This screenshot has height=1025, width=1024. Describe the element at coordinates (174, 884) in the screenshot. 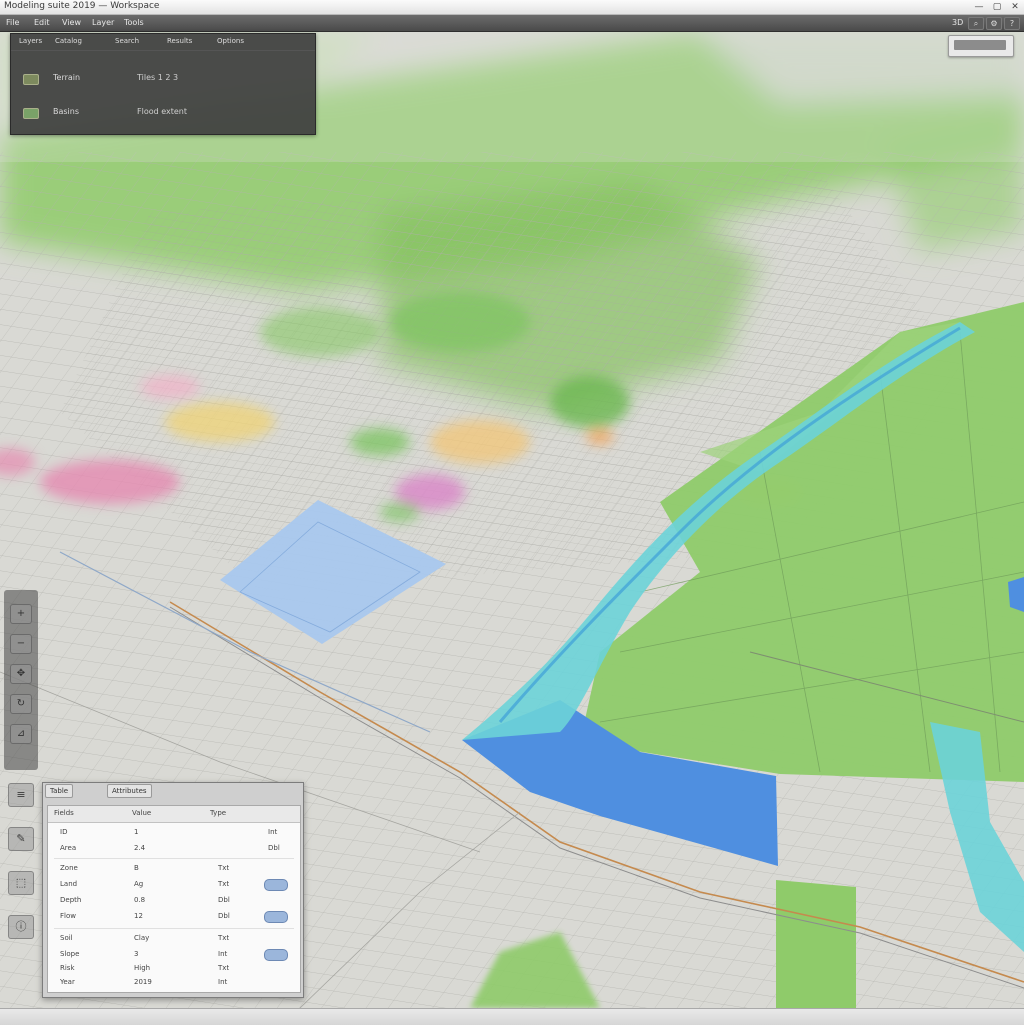

I see `table-row: Land Ag Txt` at that location.